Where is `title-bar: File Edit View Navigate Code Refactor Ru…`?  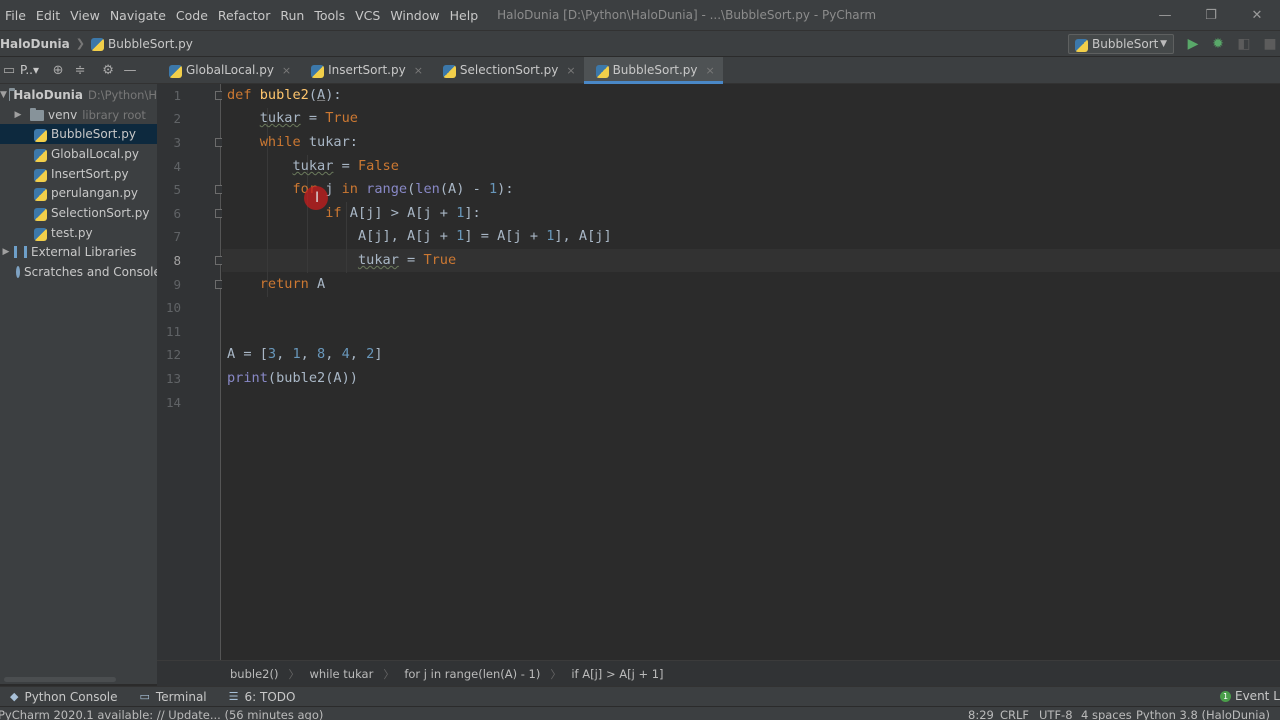 title-bar: File Edit View Navigate Code Refactor Ru… is located at coordinates (640, 15).